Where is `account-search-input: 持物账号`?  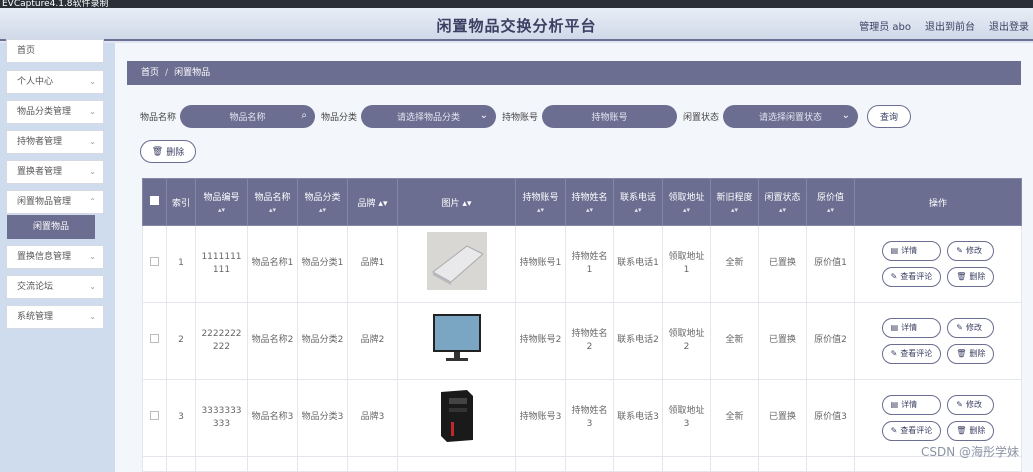
account-search-input: 持物账号 is located at coordinates (610, 116).